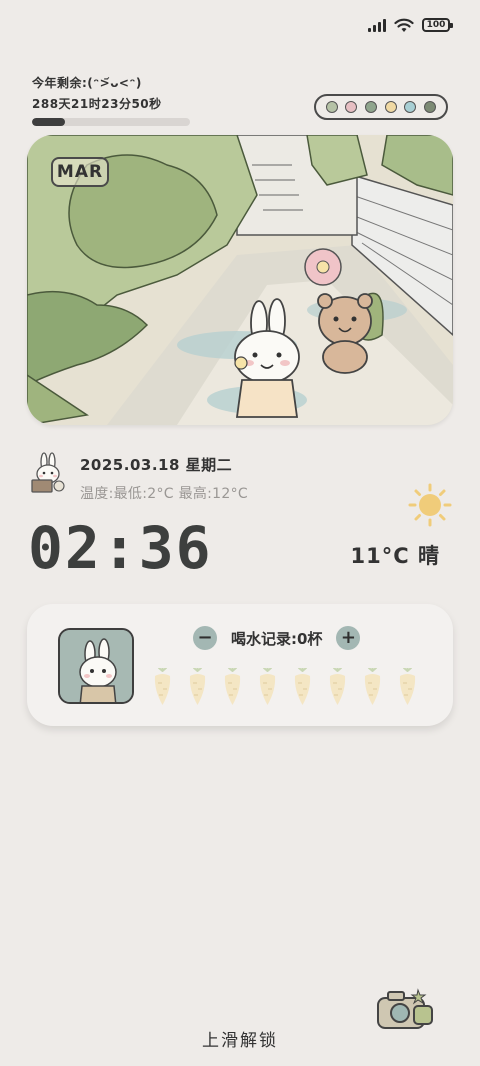 This screenshot has height=1066, width=480. Describe the element at coordinates (205, 638) in the screenshot. I see `water-decrease-button: −` at that location.